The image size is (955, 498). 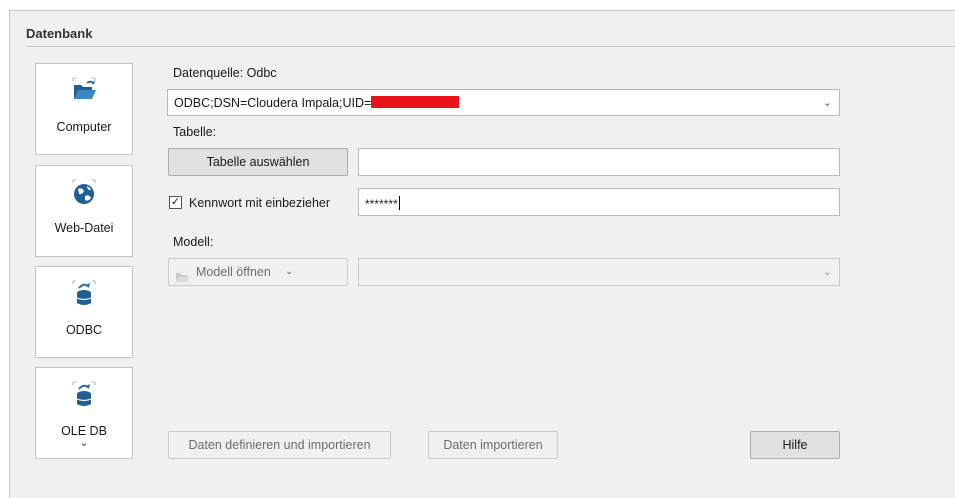 I want to click on file-open-icon, so click(x=182, y=279).